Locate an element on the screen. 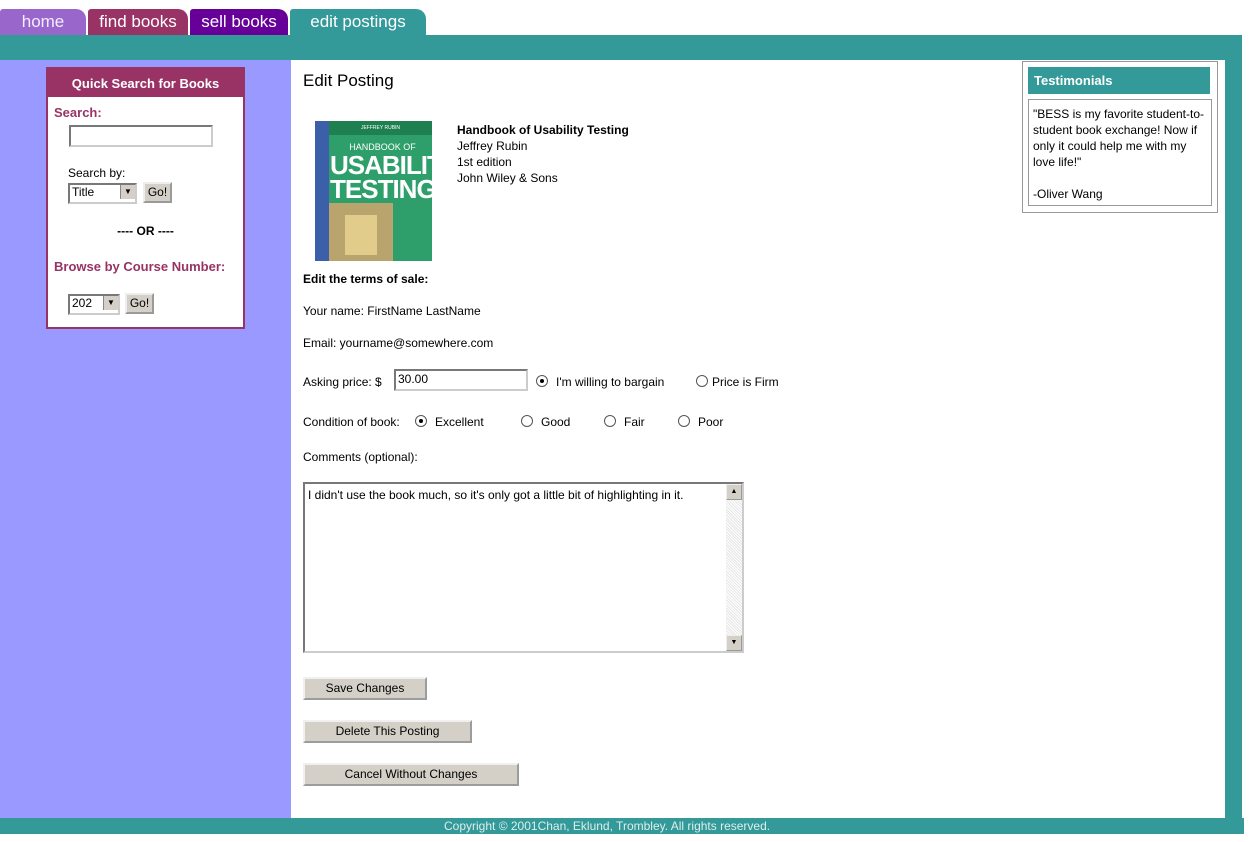 This screenshot has width=1252, height=842. cover-title: USABILITY TESTING is located at coordinates (381, 177).